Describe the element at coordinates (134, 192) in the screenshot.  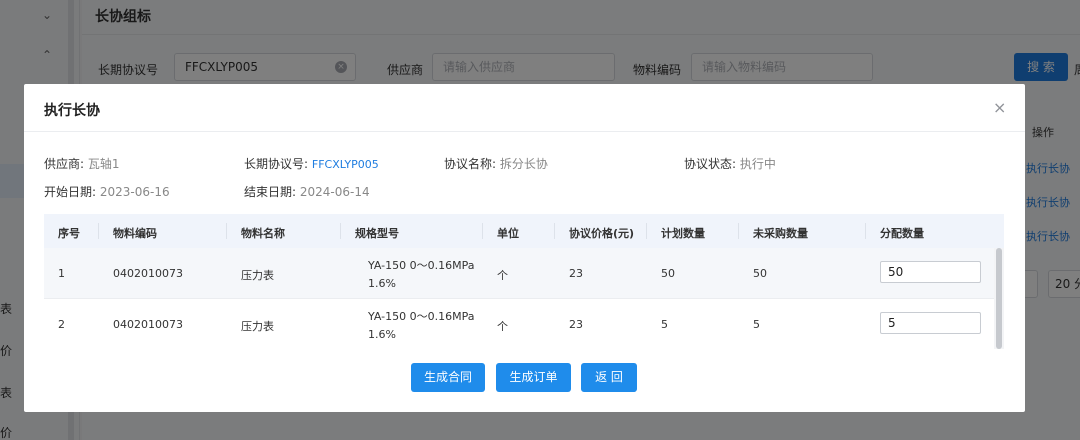
I see `start-date-value: 2023-06-16` at that location.